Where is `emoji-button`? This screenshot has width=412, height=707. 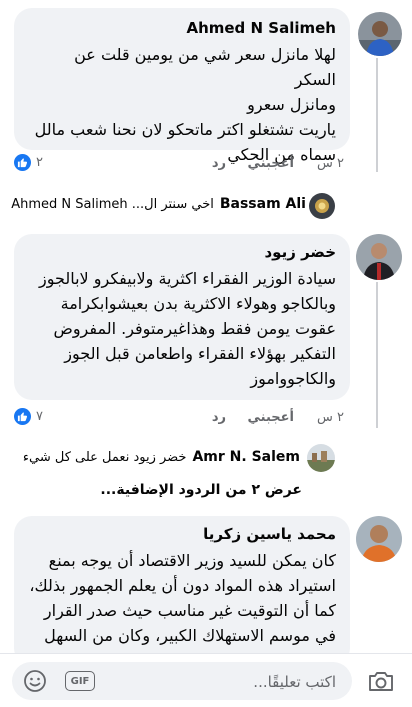 emoji-button is located at coordinates (35, 681).